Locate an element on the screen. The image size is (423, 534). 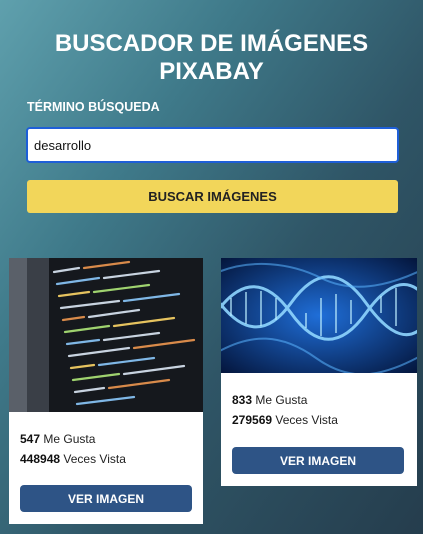
page-title: BUSCADOR DE IMÁGENES PIXABAY is located at coordinates (211, 57).